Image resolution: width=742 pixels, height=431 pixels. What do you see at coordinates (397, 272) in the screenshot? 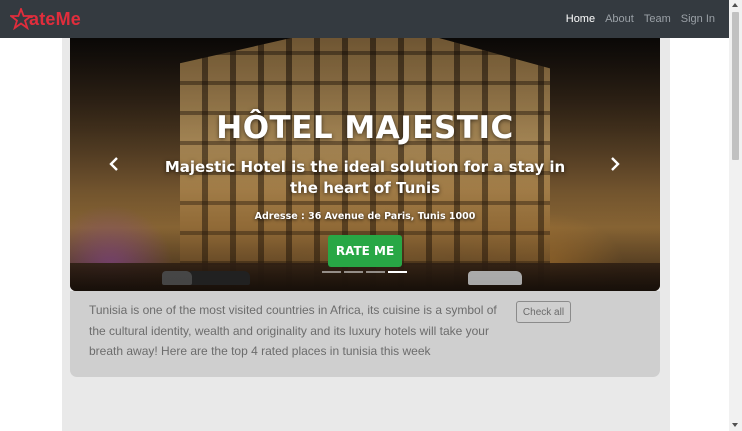
I see `carousel-indicator-active` at bounding box center [397, 272].